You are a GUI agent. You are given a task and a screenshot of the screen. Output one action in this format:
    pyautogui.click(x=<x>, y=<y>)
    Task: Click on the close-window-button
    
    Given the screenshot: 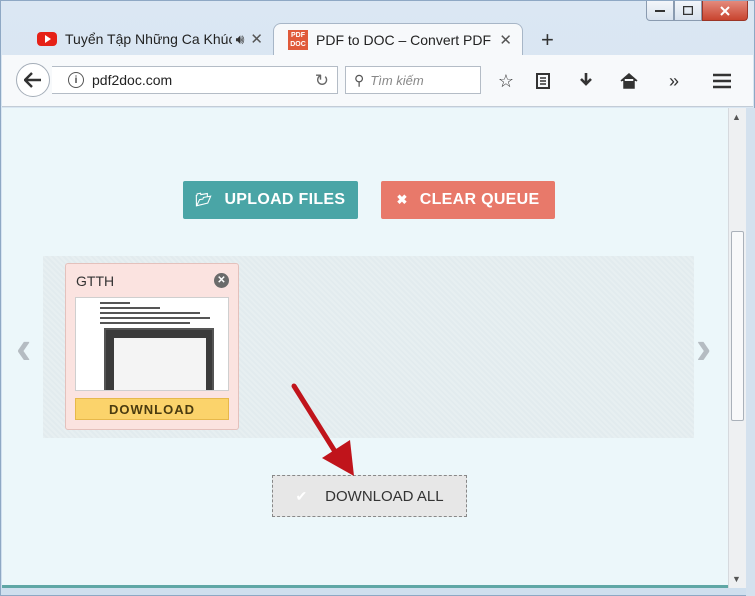 What is the action you would take?
    pyautogui.click(x=725, y=11)
    